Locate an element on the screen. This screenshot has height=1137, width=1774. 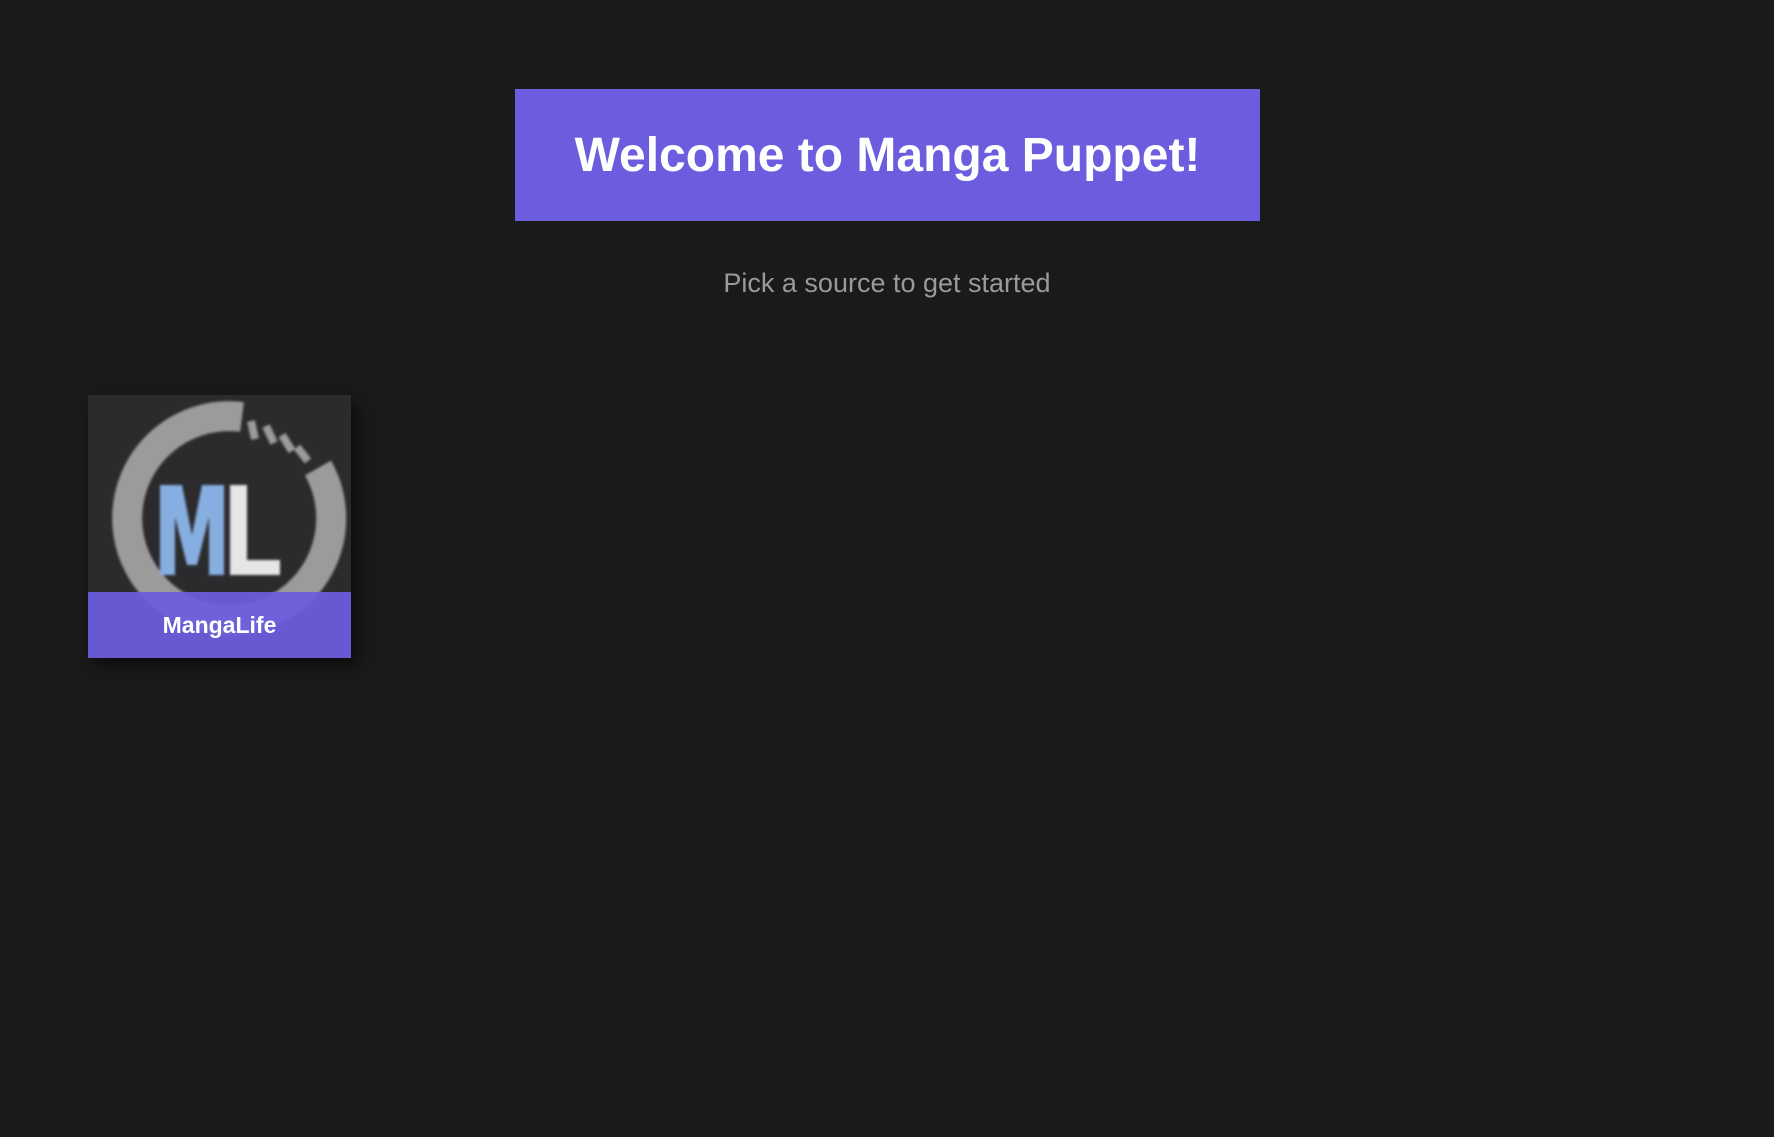
source-grid: MangaLife is located at coordinates (219, 526).